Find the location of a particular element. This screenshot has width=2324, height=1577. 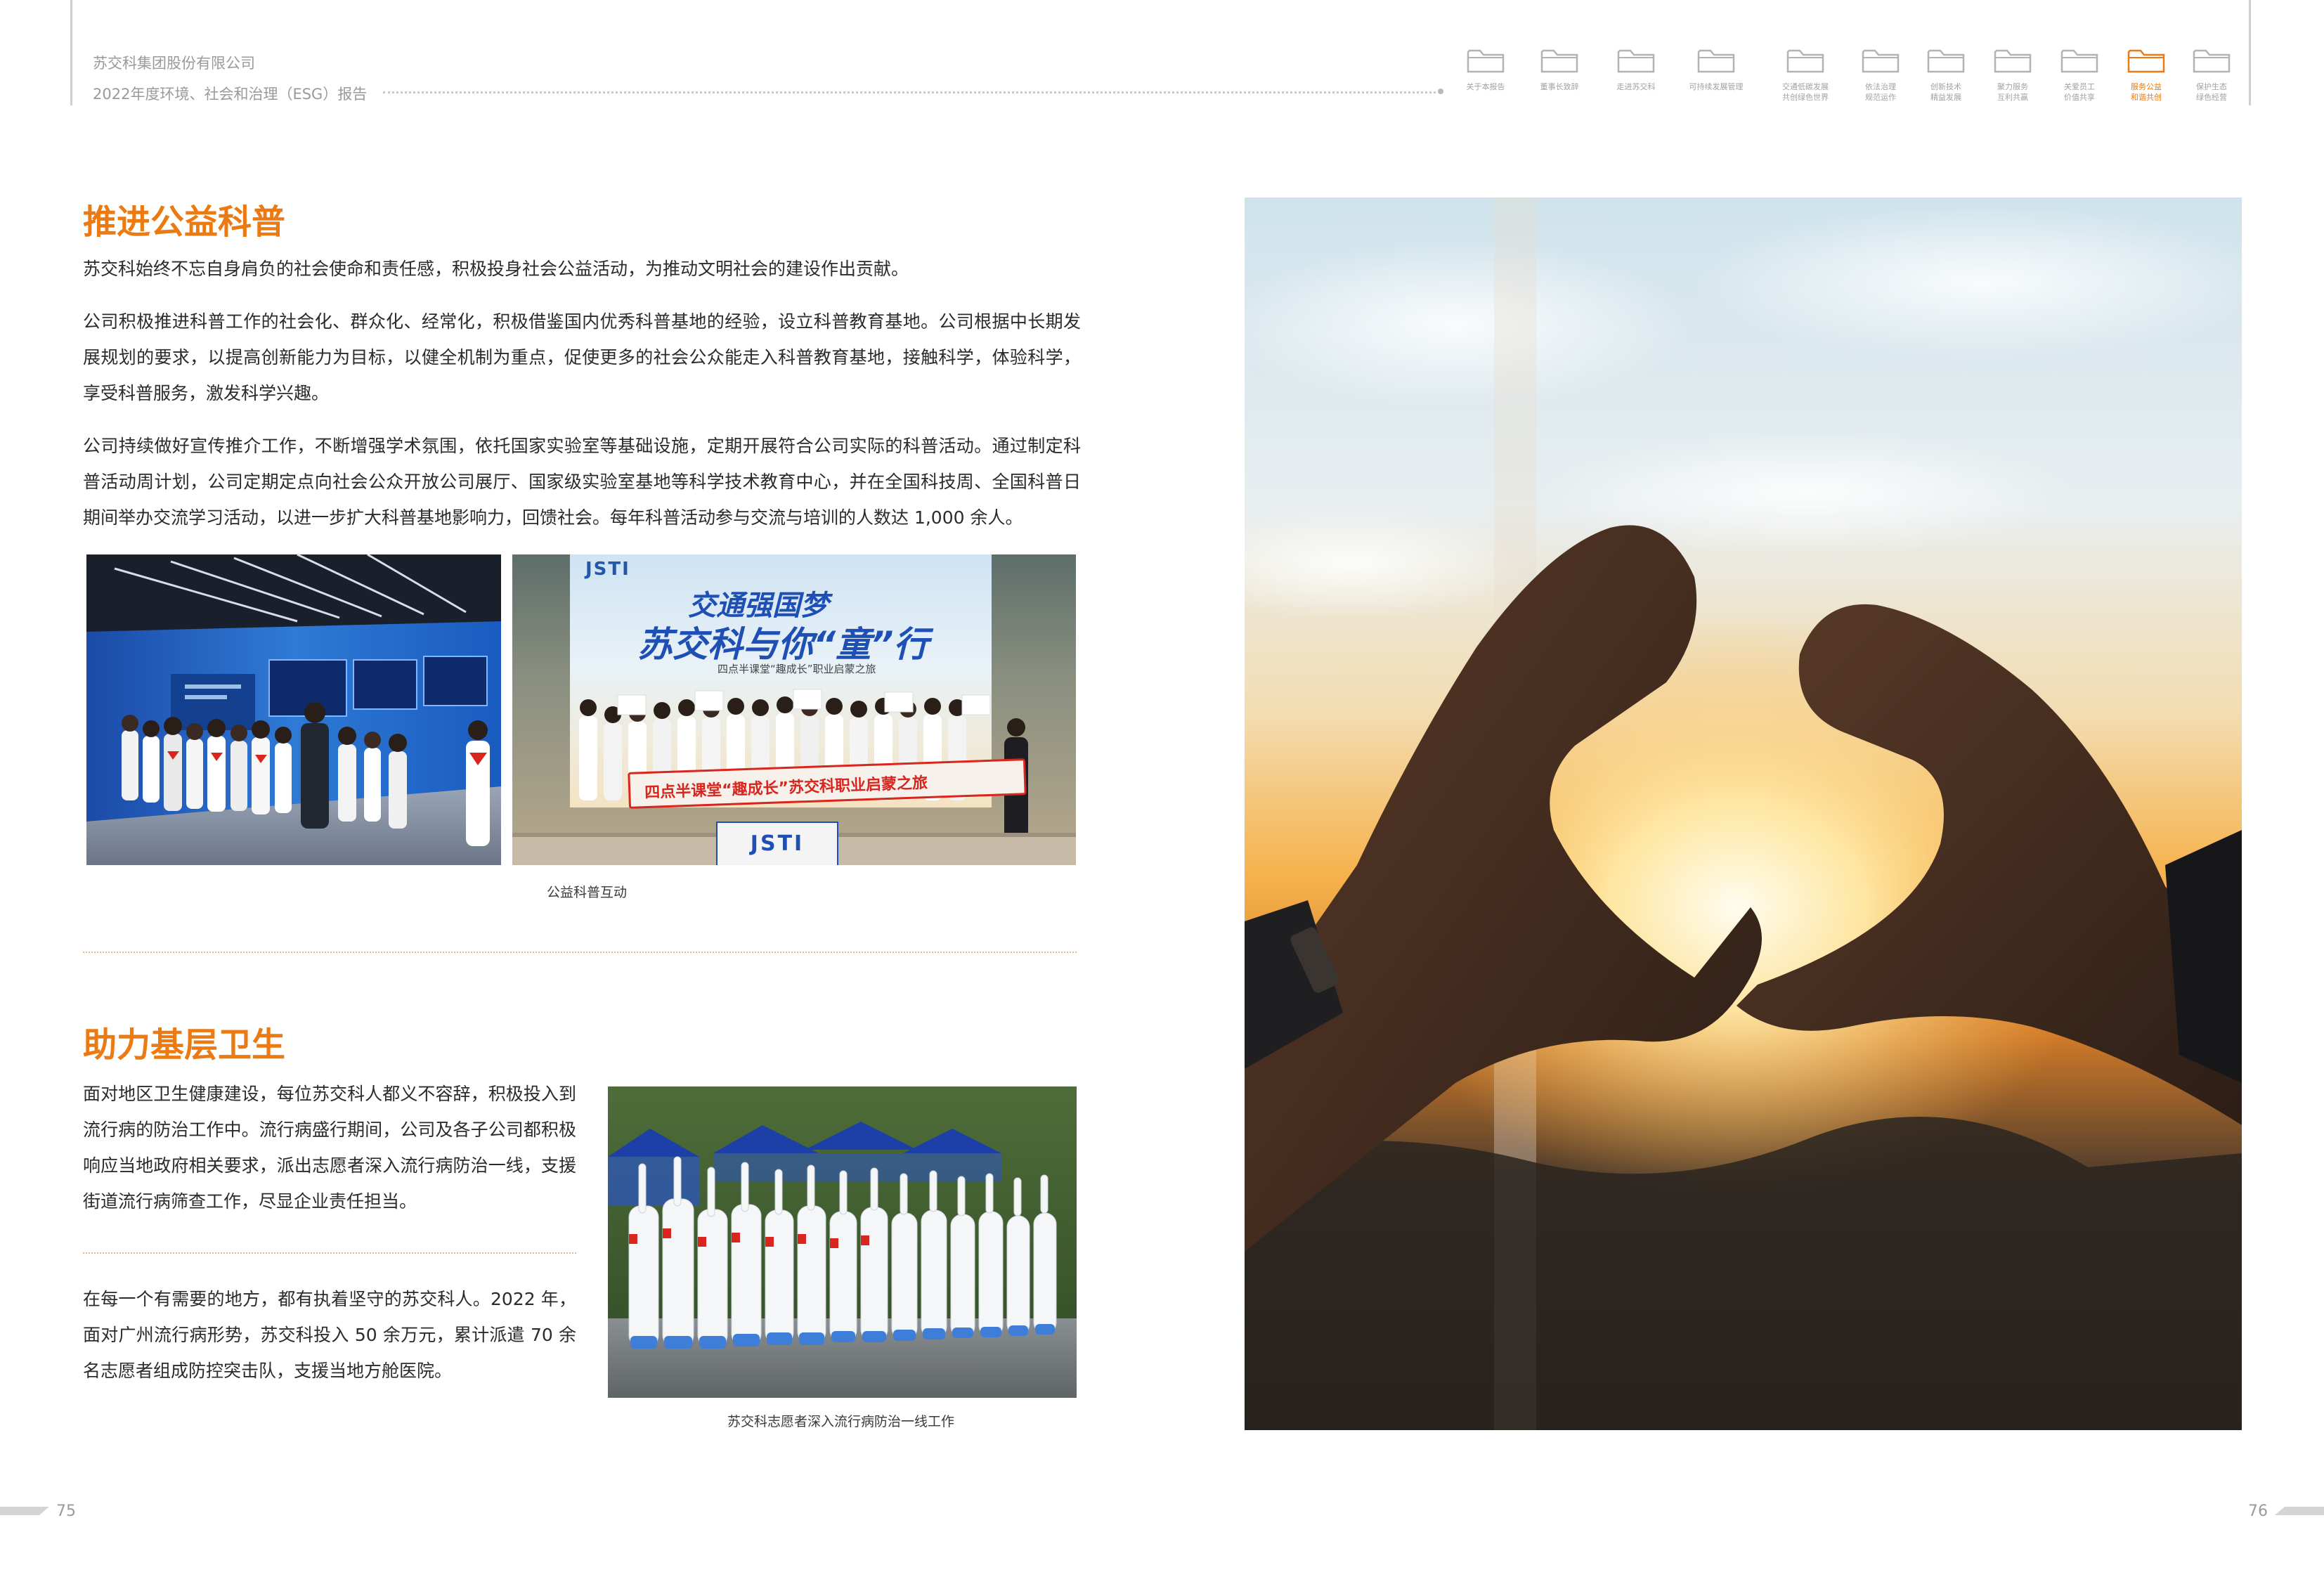

nav-item-about-report: 关于本报告 is located at coordinates (1486, 69).